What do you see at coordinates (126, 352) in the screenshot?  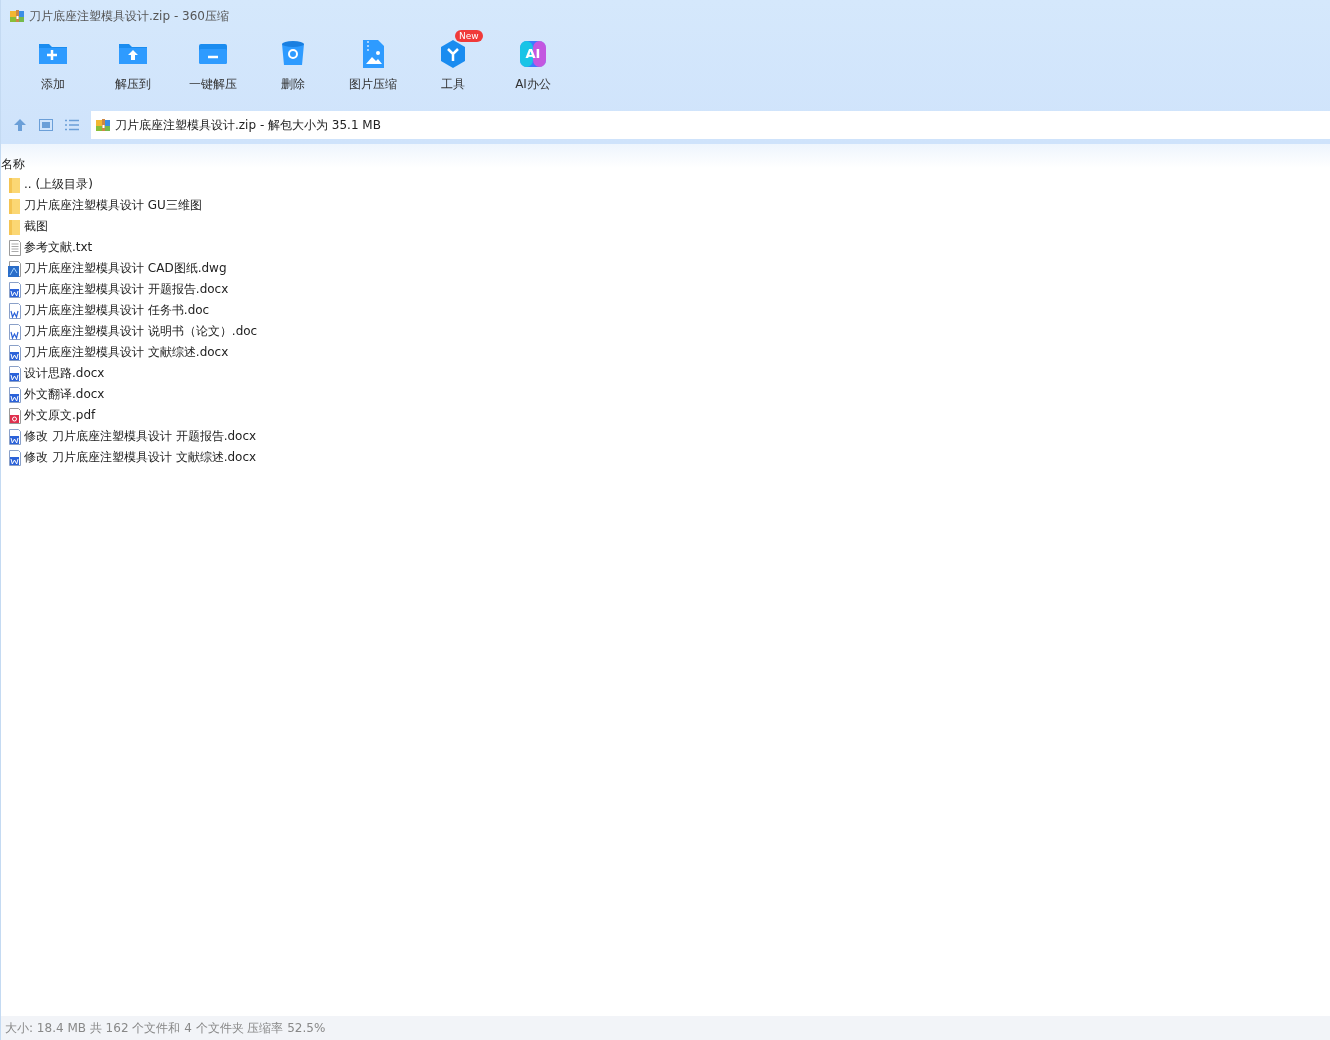 I see `file-name: 刀片底座注塑模具设计 文献综述.docx` at bounding box center [126, 352].